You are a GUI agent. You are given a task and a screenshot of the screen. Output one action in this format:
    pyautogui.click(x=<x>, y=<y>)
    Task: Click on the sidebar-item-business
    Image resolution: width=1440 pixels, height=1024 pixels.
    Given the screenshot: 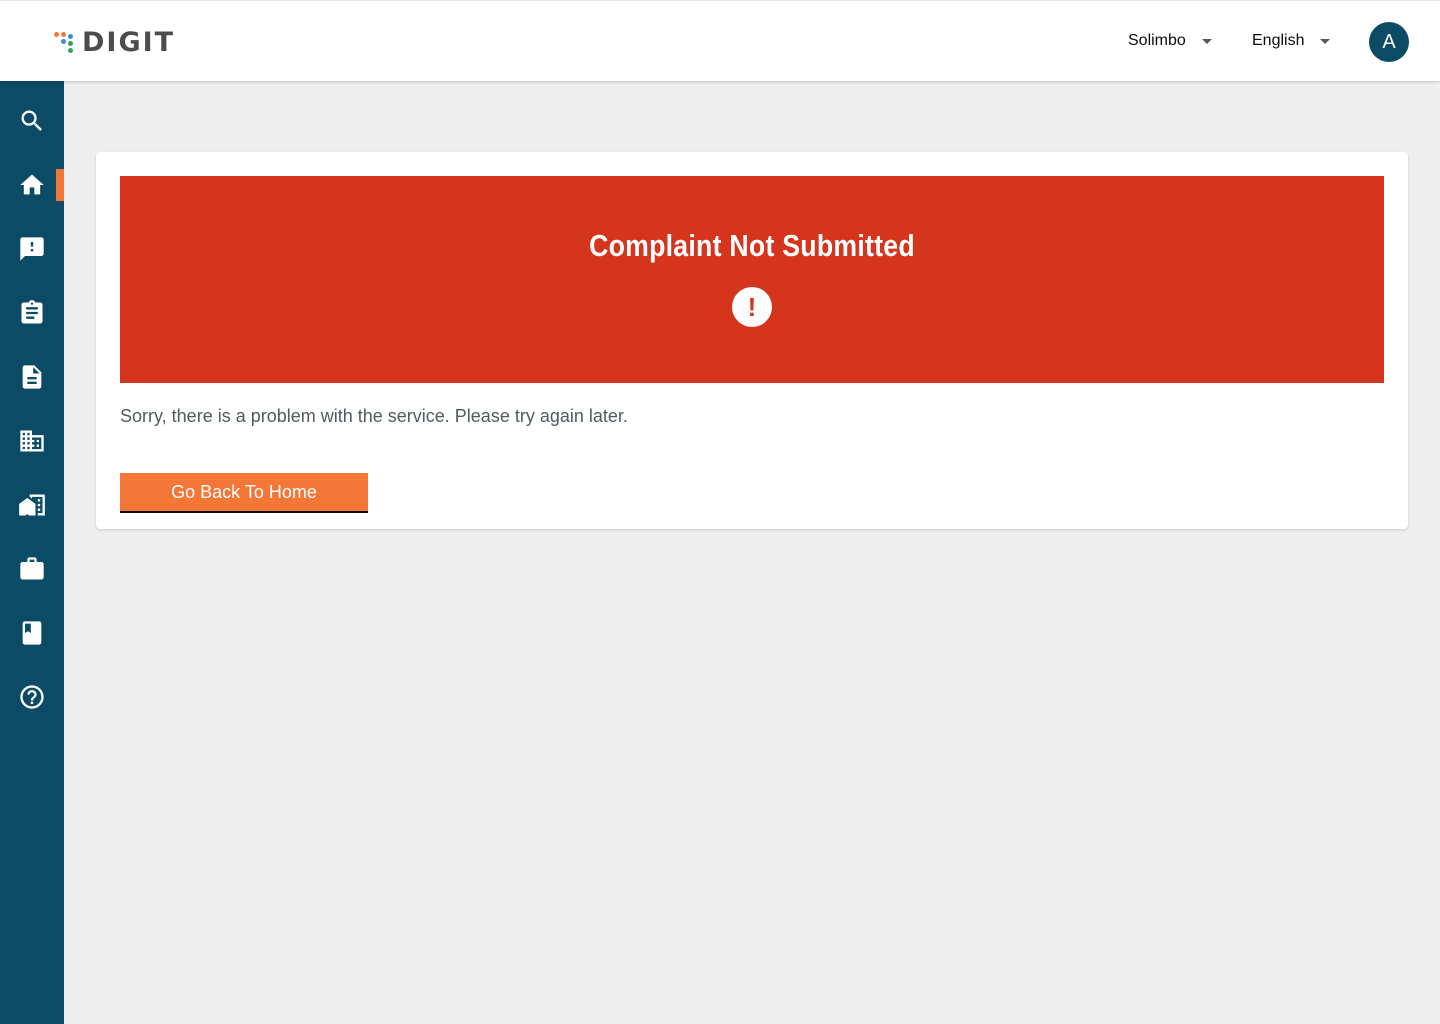 What is the action you would take?
    pyautogui.click(x=32, y=569)
    